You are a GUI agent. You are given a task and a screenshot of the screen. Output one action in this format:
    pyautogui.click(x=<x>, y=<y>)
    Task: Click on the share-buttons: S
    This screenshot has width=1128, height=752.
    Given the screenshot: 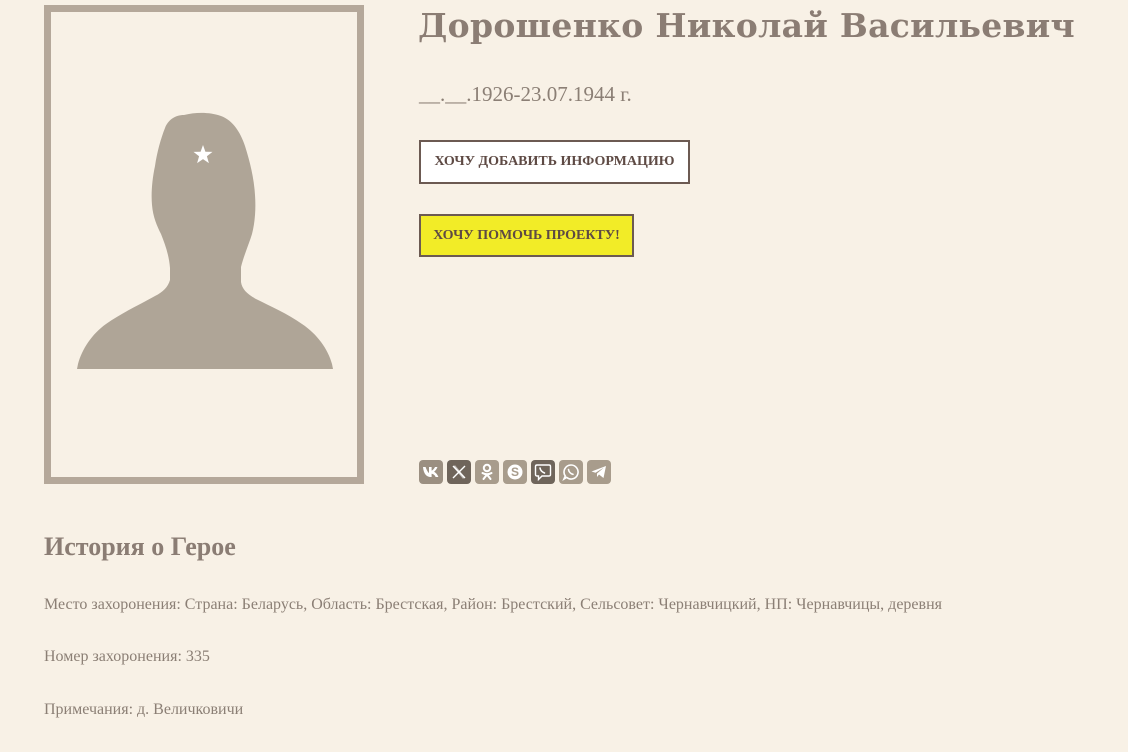 What is the action you would take?
    pyautogui.click(x=515, y=472)
    